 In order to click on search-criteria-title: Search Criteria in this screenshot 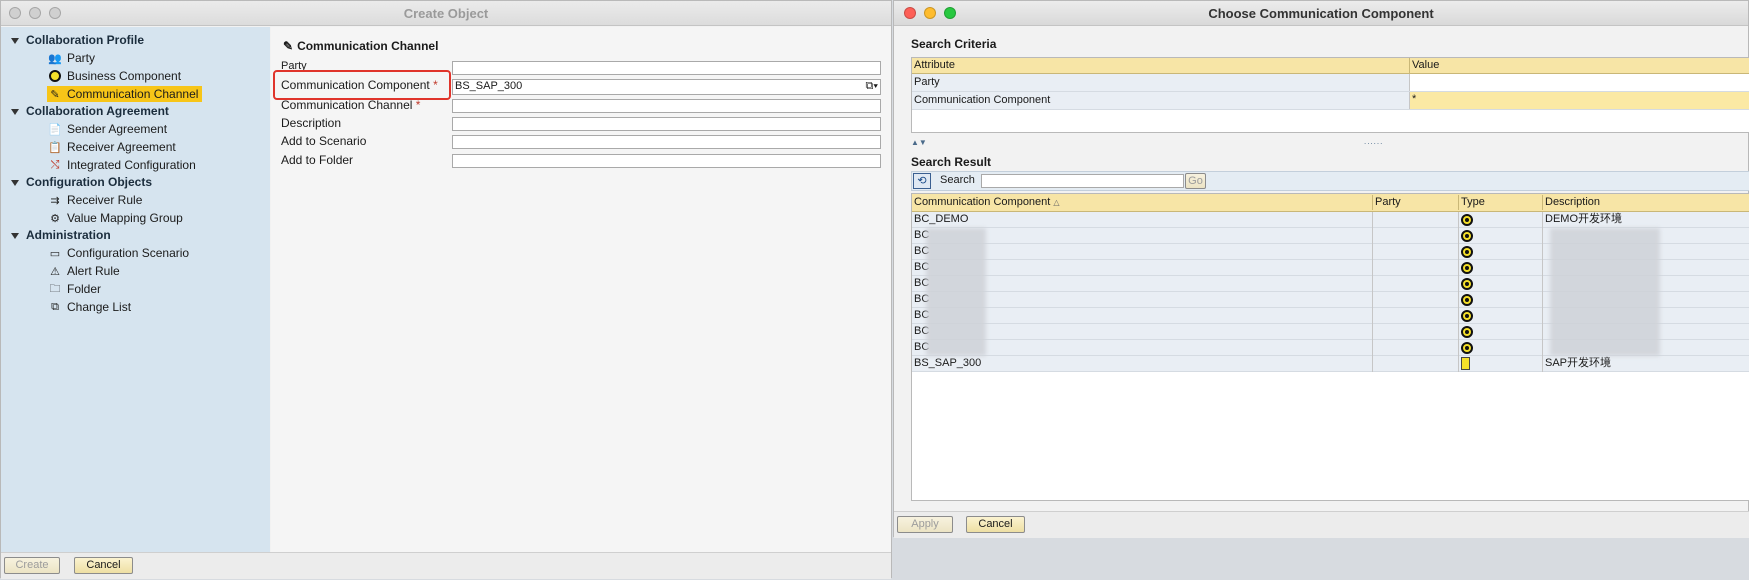, I will do `click(954, 44)`.